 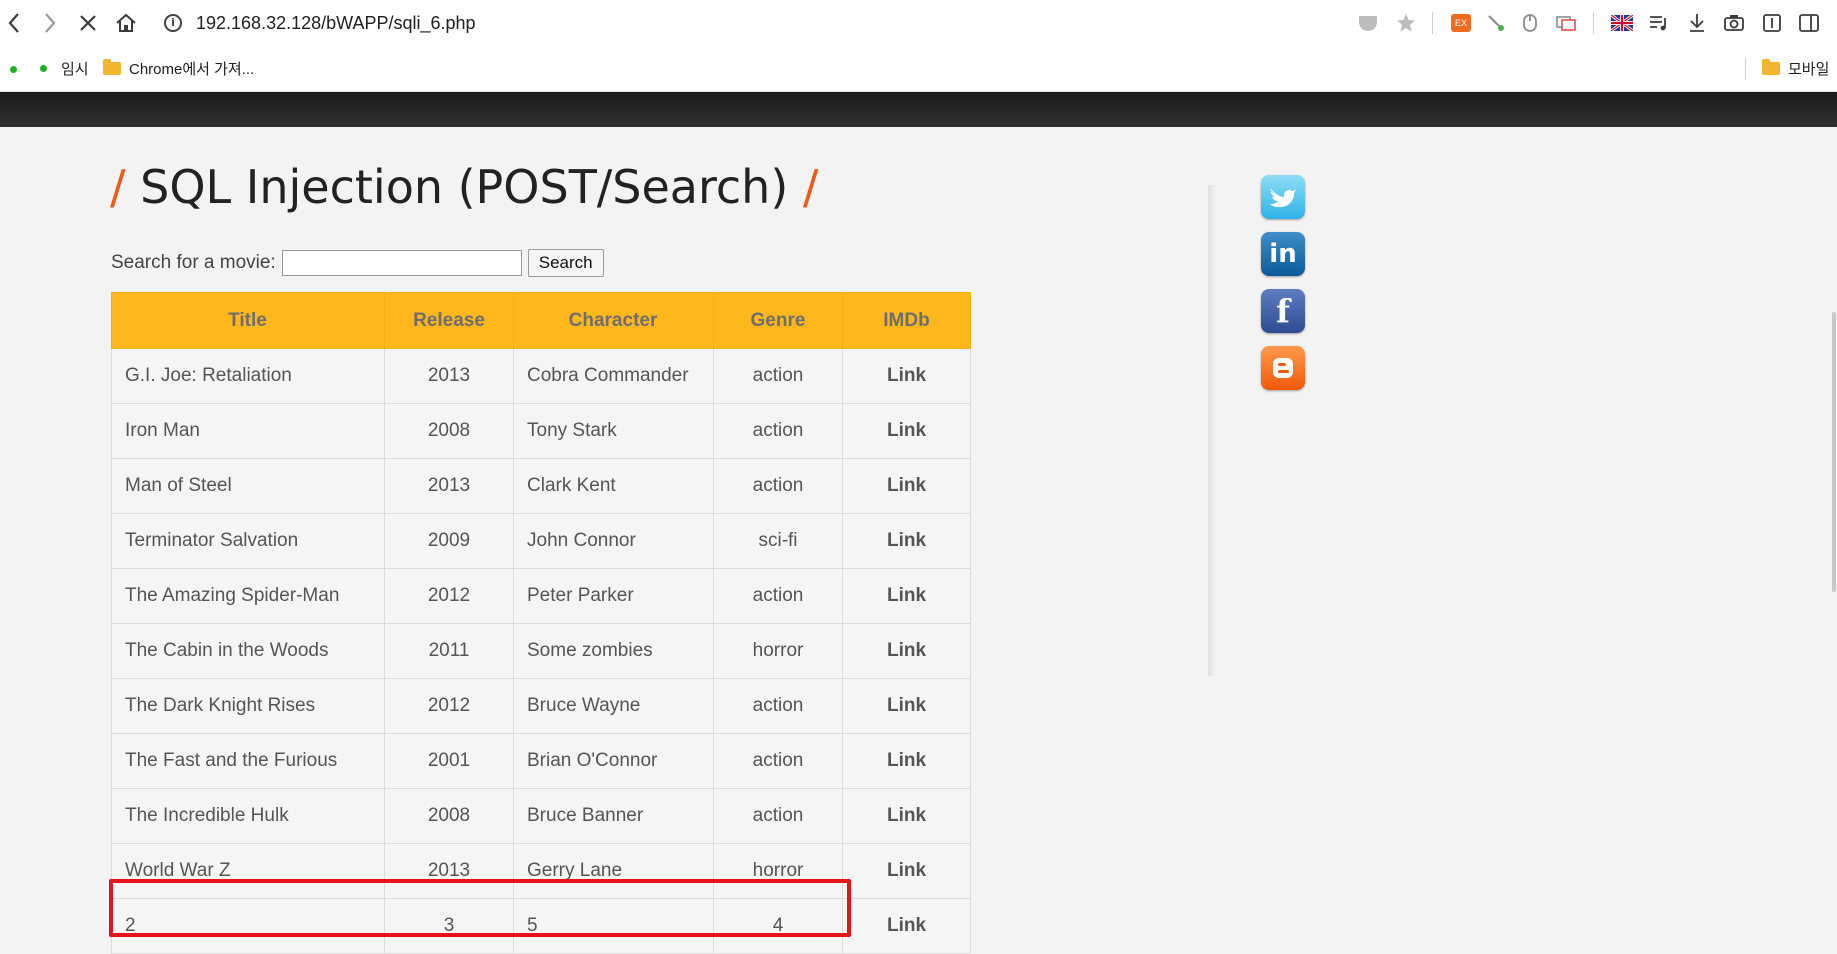 I want to click on reader-mode-icon, so click(x=1772, y=23).